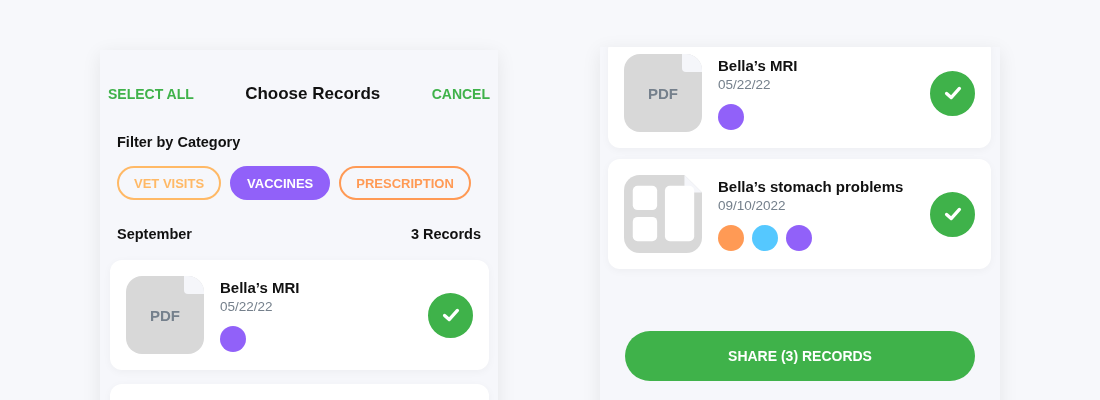  Describe the element at coordinates (179, 141) in the screenshot. I see `filter-label: Filter by Category` at that location.